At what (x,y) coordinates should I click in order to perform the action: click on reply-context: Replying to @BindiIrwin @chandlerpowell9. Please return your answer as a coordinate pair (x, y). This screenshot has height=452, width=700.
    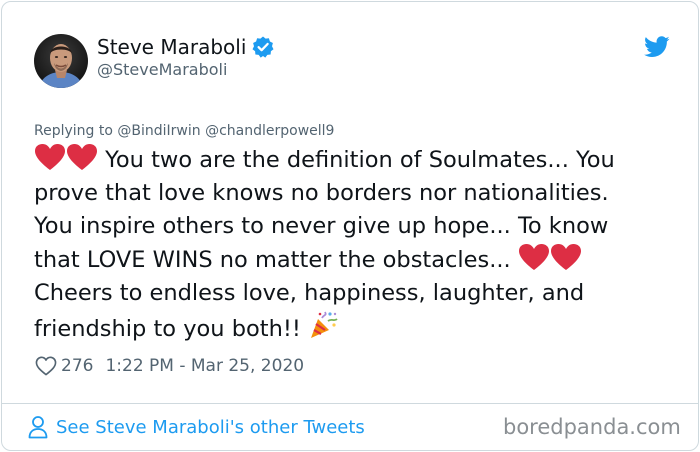
    Looking at the image, I should click on (184, 131).